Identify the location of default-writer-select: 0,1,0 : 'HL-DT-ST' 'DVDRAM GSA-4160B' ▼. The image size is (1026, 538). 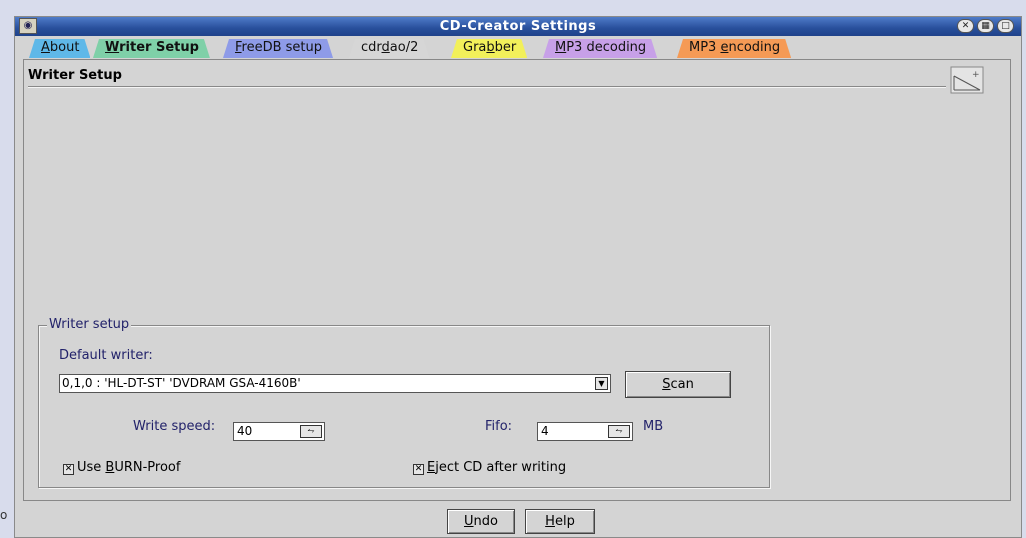
(335, 383).